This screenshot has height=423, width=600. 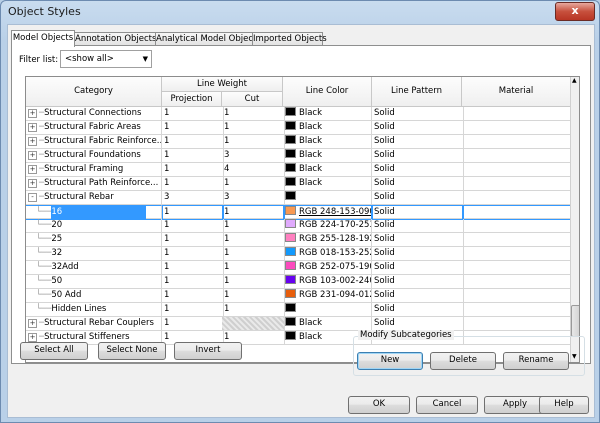 I want to click on new-subcategory-button: New, so click(x=390, y=361).